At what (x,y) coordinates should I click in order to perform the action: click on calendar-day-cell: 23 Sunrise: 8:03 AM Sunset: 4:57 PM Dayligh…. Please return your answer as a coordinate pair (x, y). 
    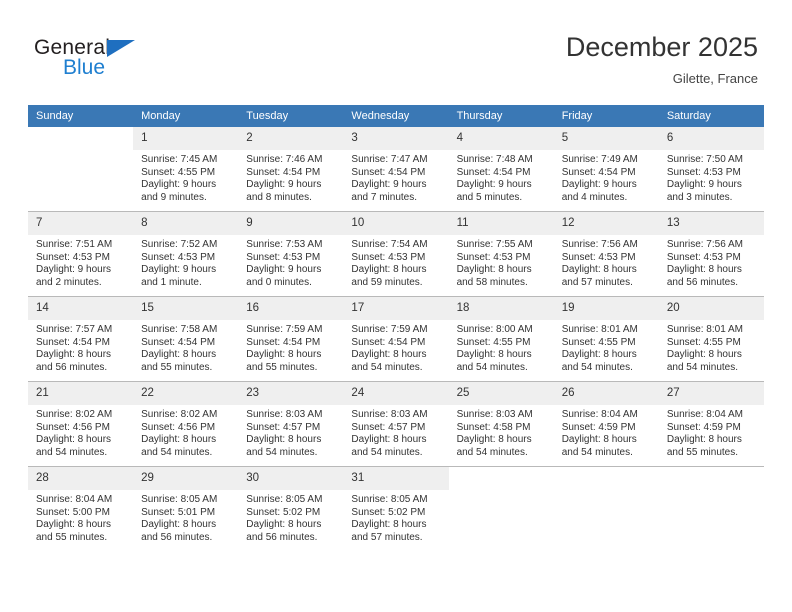
    Looking at the image, I should click on (291, 424).